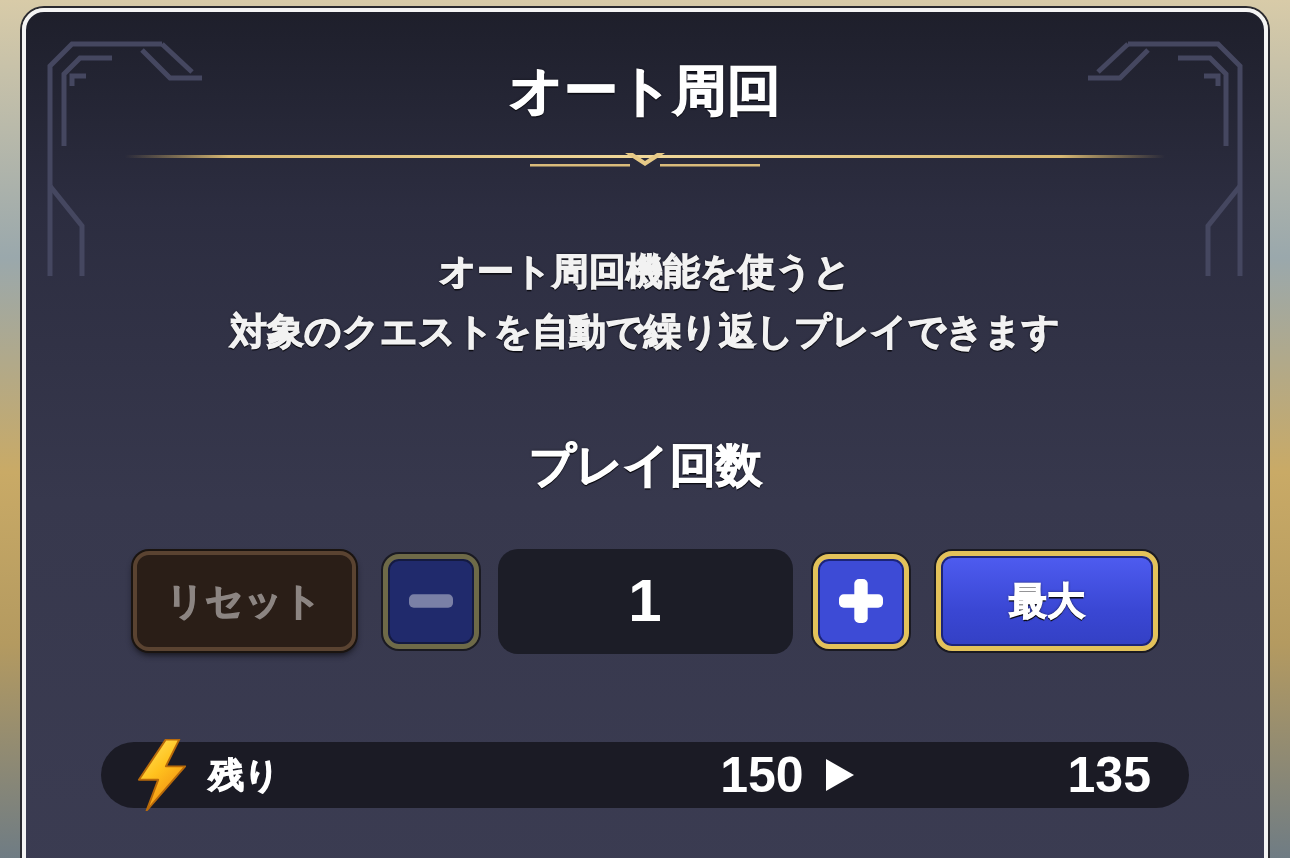 Image resolution: width=1290 pixels, height=858 pixels. Describe the element at coordinates (244, 774) in the screenshot. I see `stamina-label: 残り` at that location.